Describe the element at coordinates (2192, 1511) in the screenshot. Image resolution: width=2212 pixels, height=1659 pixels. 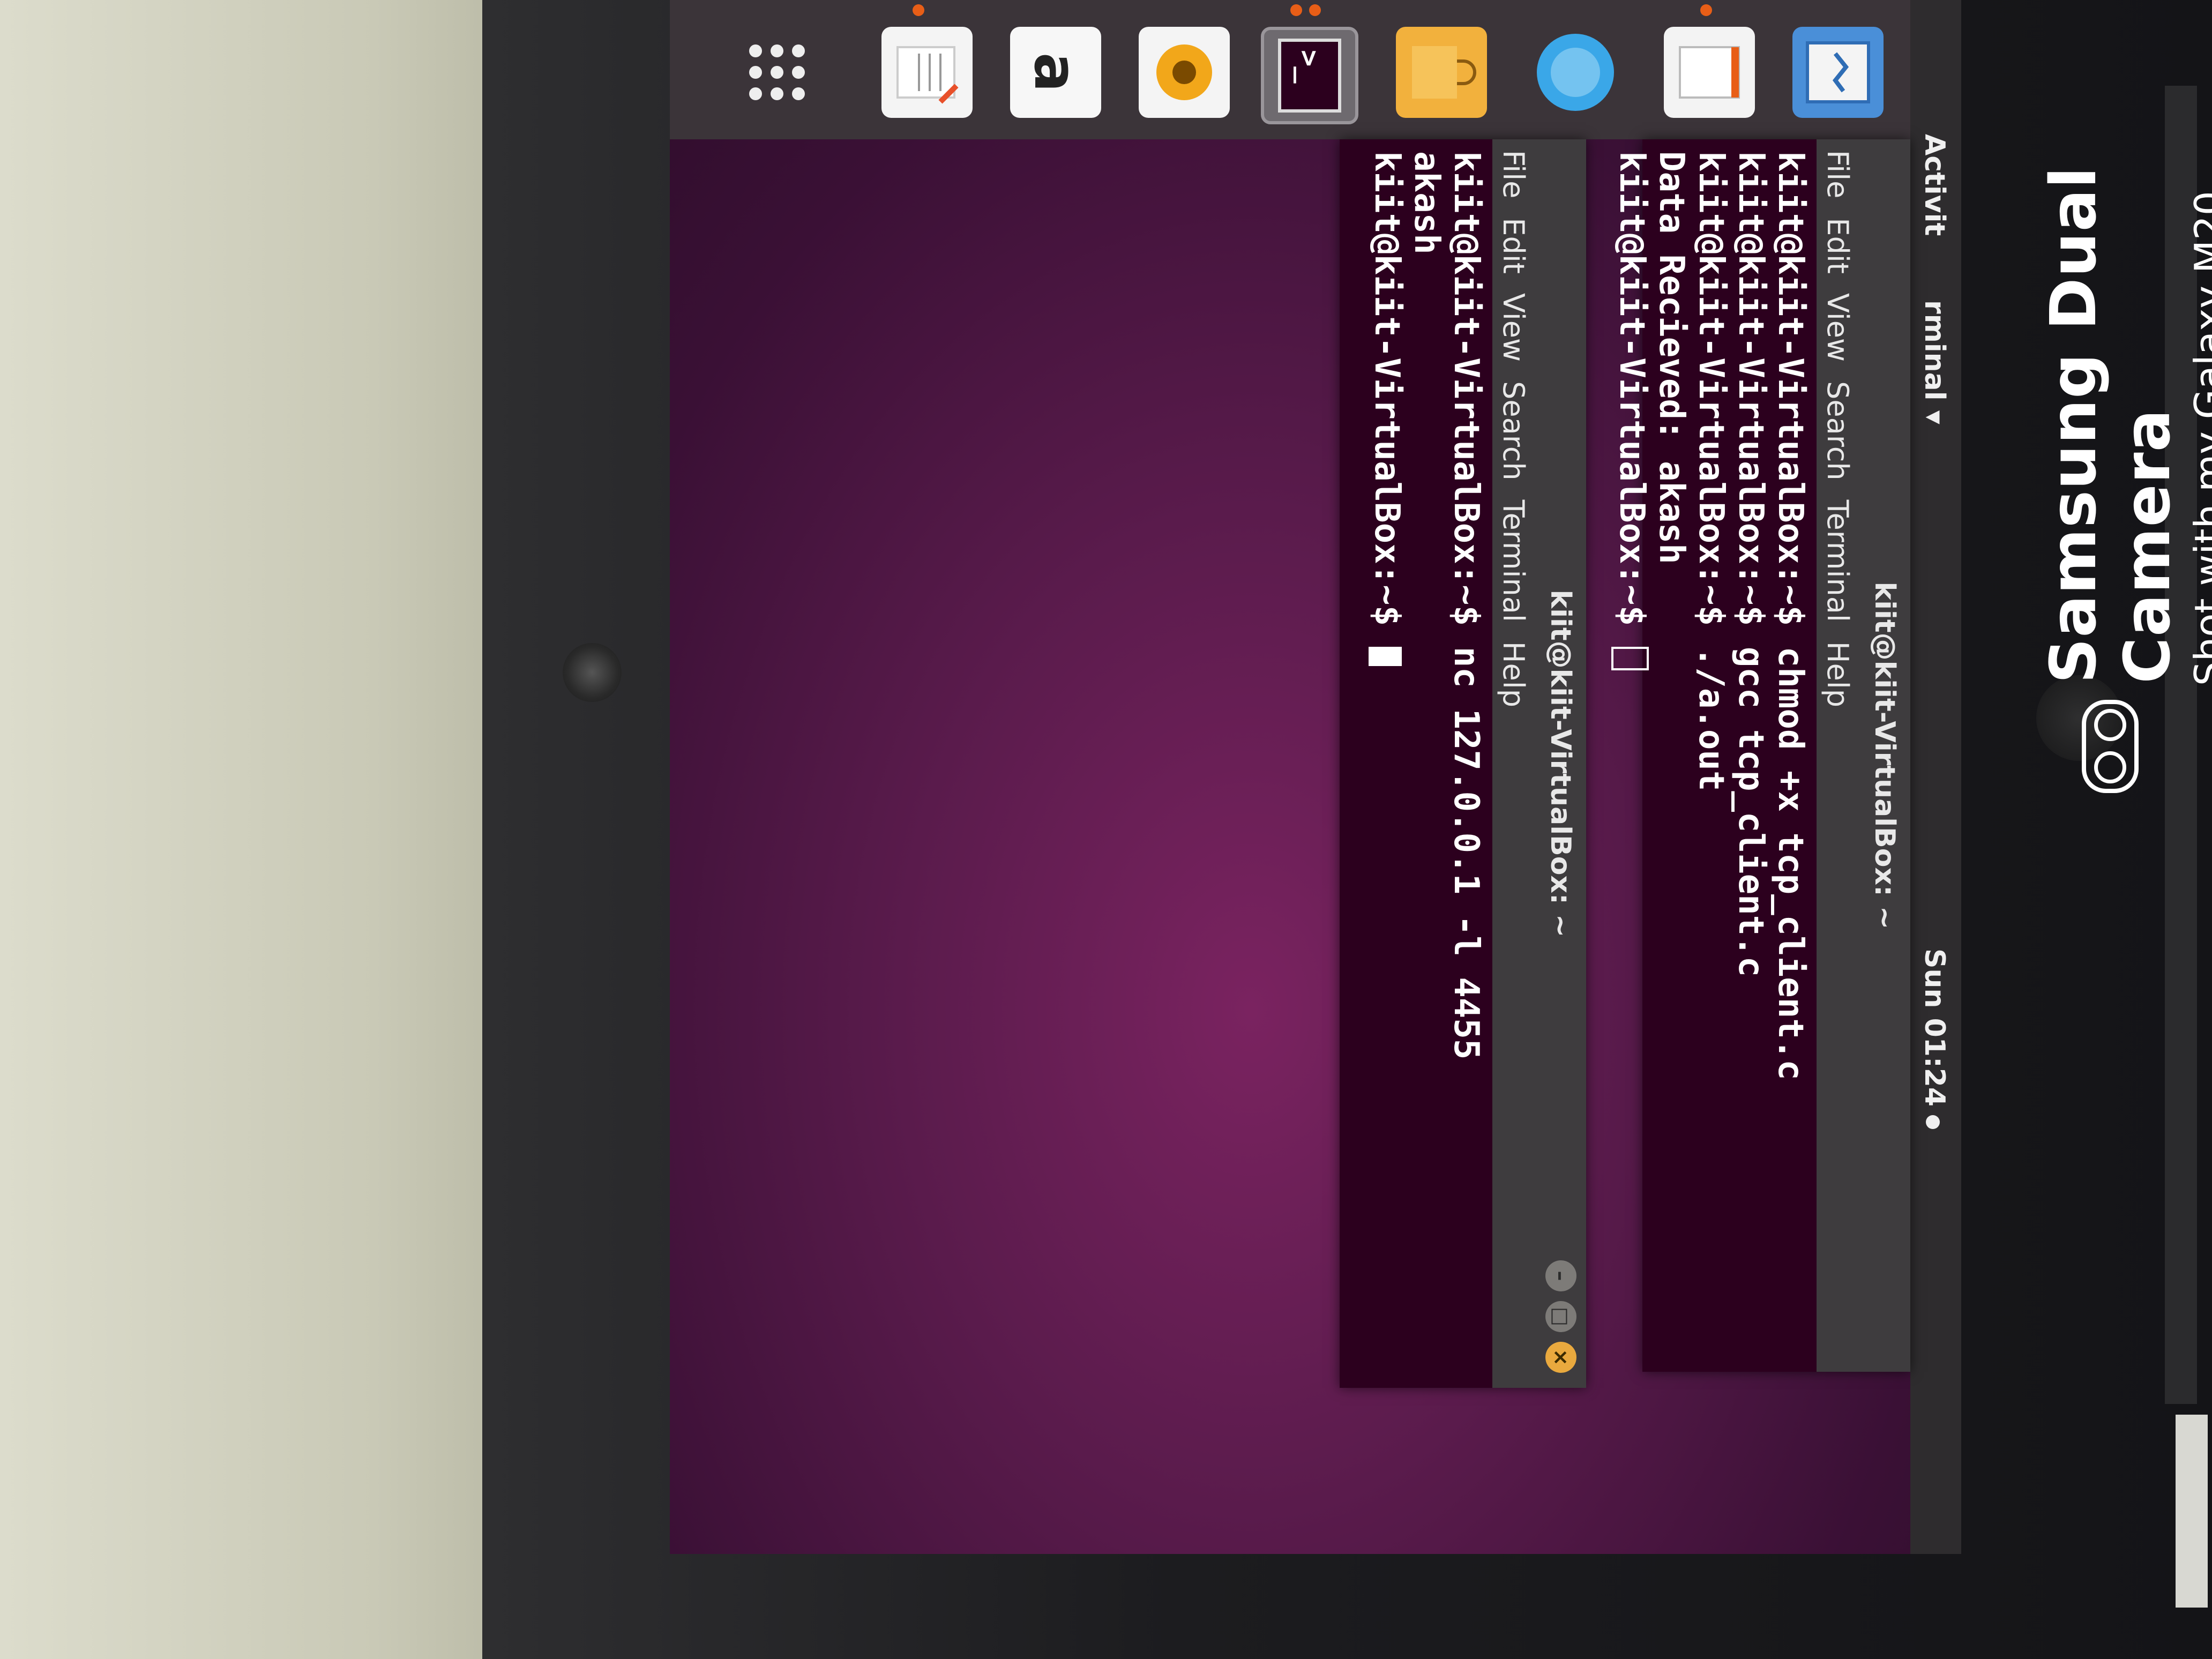
I see `wall-strip` at that location.